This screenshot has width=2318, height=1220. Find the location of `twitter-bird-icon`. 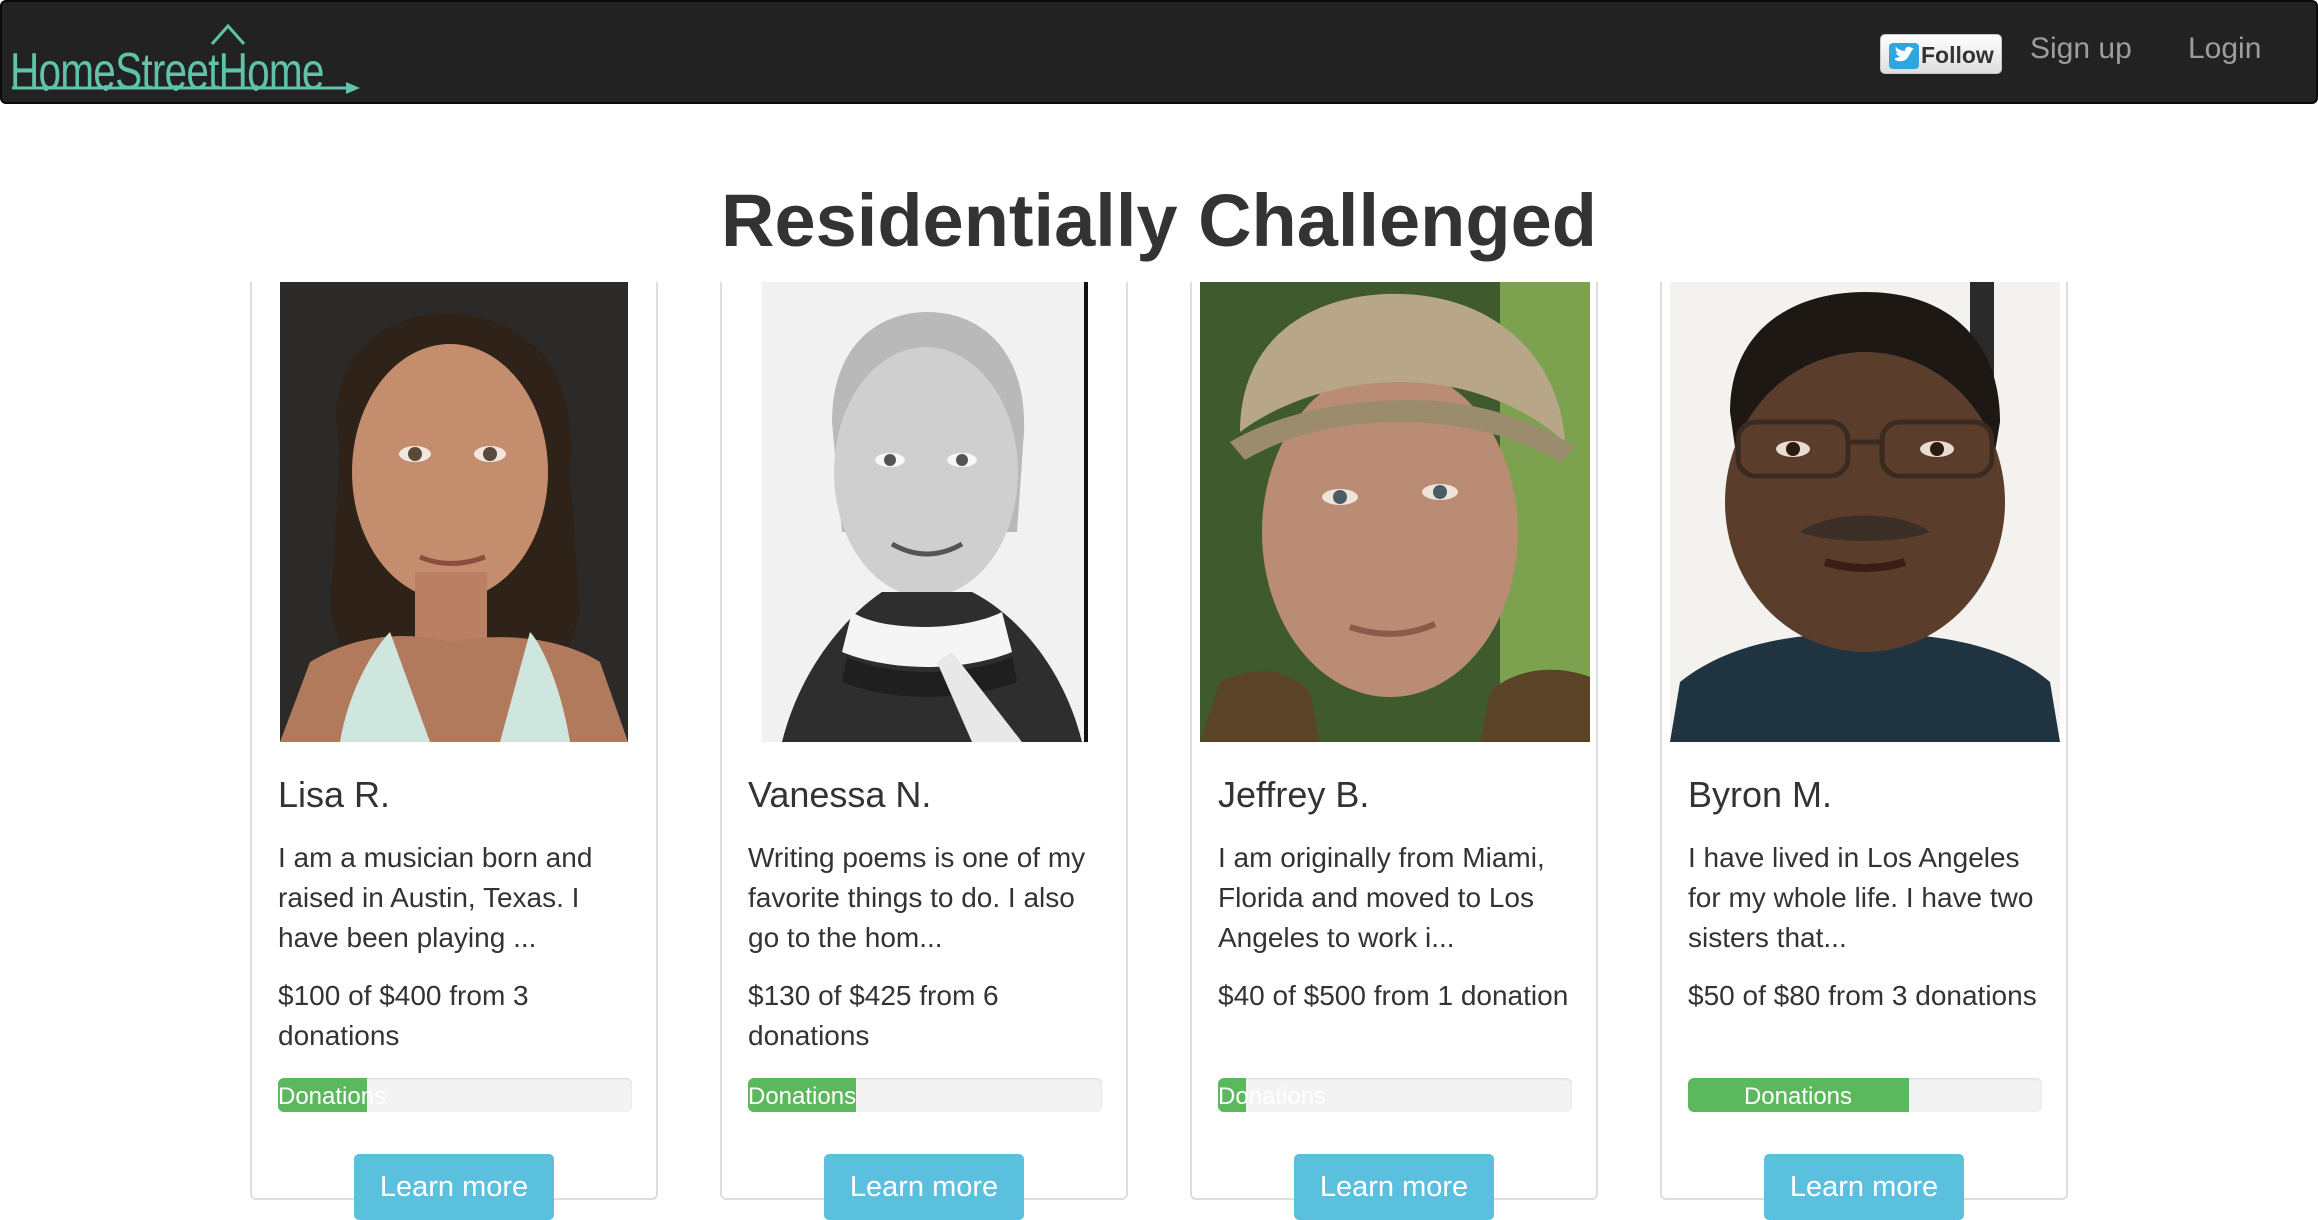

twitter-bird-icon is located at coordinates (1904, 56).